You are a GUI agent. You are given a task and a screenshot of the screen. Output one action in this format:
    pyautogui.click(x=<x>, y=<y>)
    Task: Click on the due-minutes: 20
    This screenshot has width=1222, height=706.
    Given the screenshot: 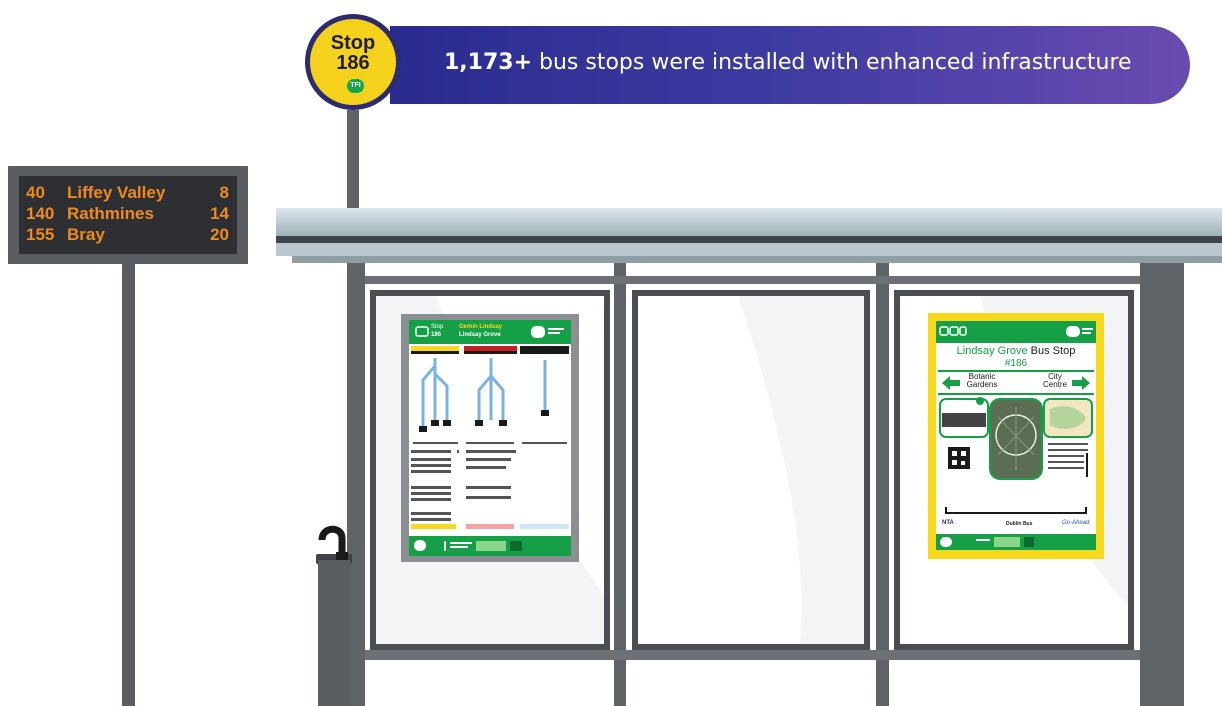 What is the action you would take?
    pyautogui.click(x=219, y=234)
    